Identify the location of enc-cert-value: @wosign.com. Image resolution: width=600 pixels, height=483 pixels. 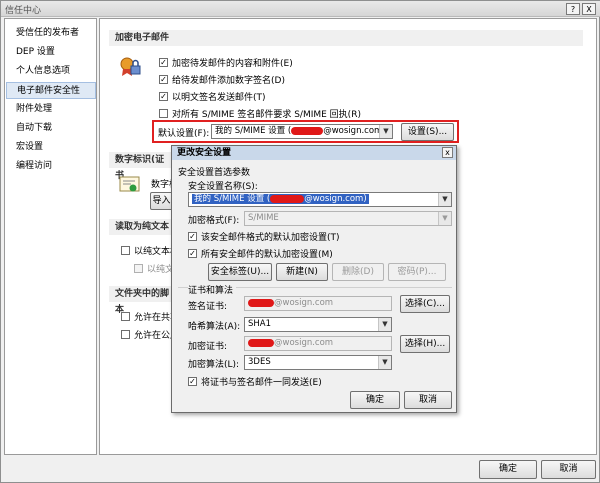
(304, 343).